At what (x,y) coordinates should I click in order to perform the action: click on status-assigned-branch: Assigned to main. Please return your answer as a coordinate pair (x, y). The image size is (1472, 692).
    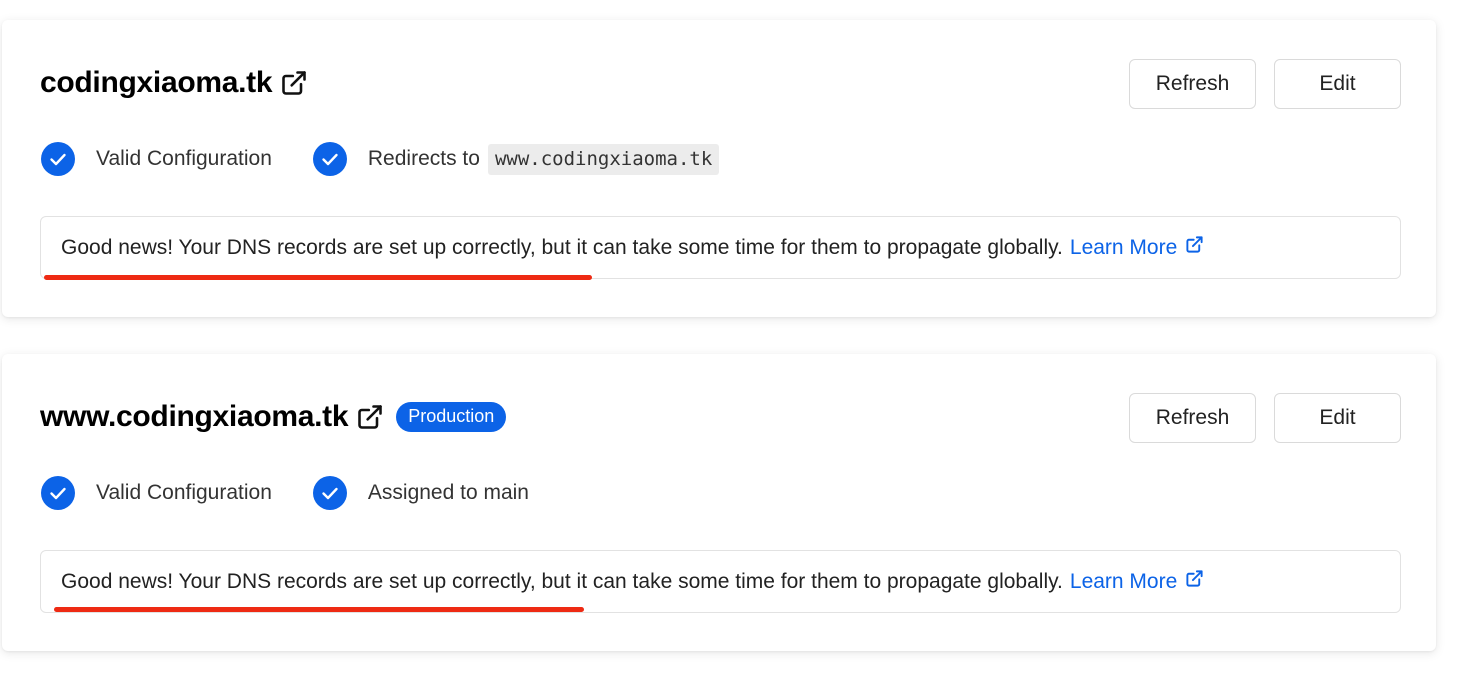
    Looking at the image, I should click on (420, 493).